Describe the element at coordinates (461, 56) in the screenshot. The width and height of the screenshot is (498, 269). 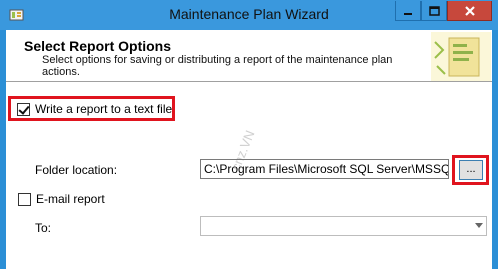
I see `wizard-banner-art` at that location.